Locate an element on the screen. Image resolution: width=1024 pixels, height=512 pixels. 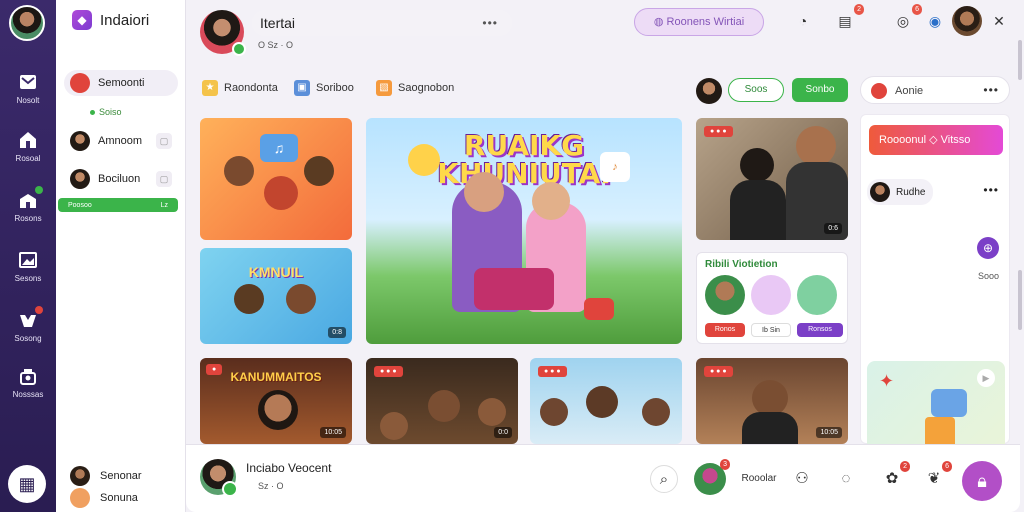
rail-item-puzzle: Sosong is located at coordinates (28, 324).